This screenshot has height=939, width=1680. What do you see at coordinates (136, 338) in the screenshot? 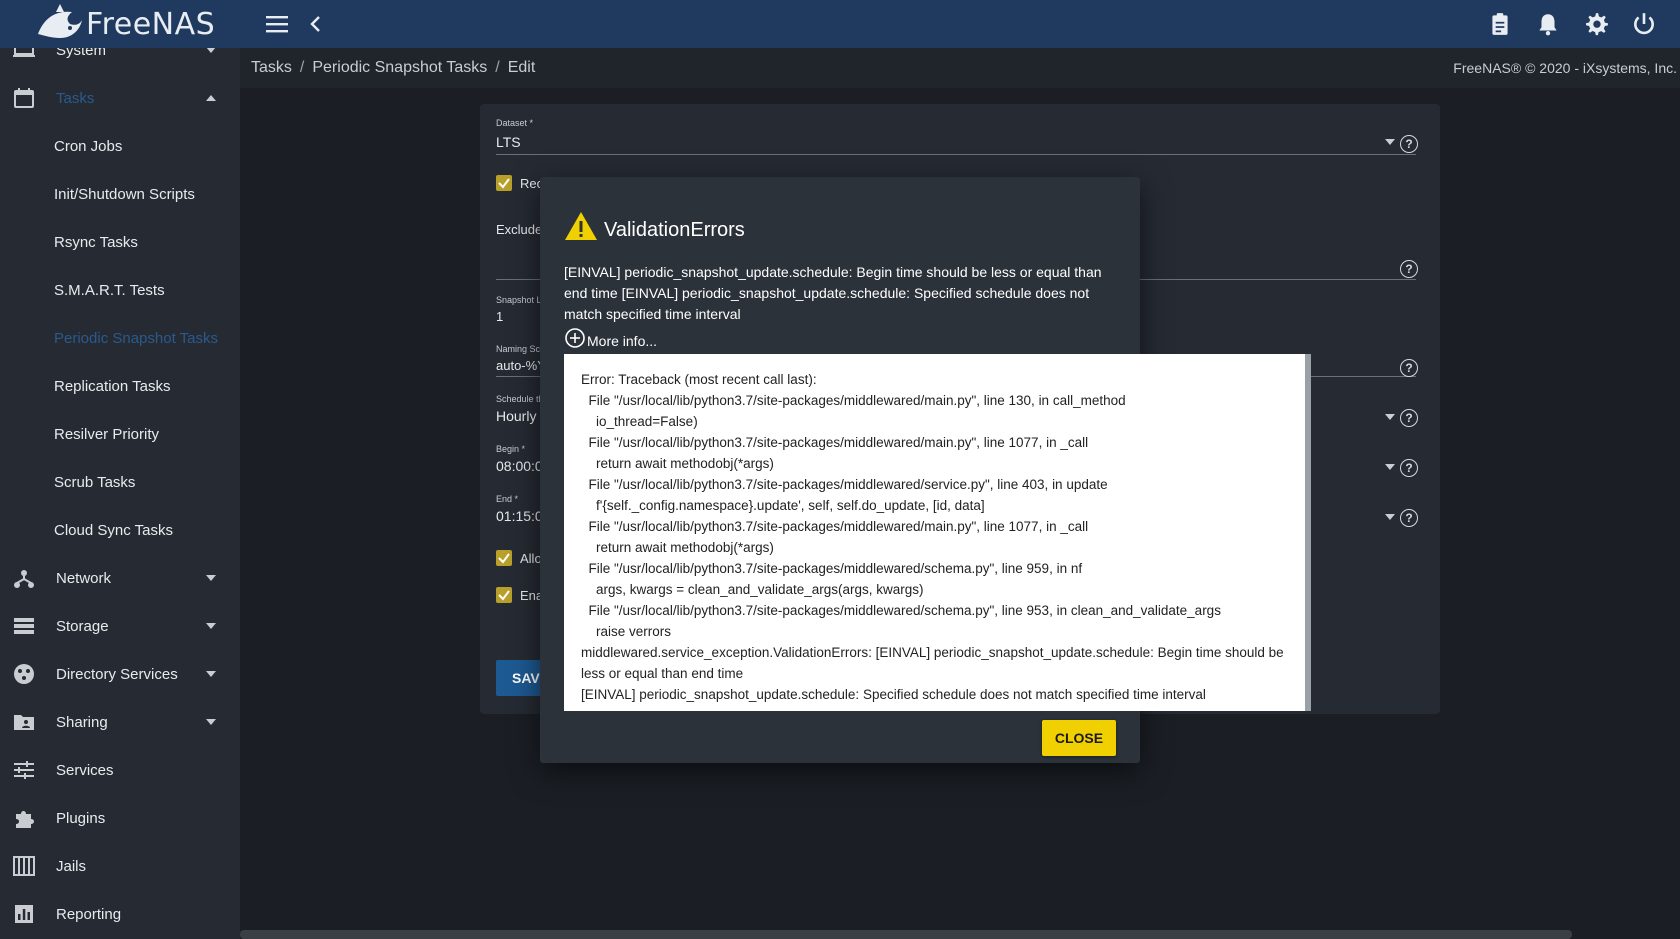
I see `sidebar-item-label: Periodic Snapshot Tasks` at bounding box center [136, 338].